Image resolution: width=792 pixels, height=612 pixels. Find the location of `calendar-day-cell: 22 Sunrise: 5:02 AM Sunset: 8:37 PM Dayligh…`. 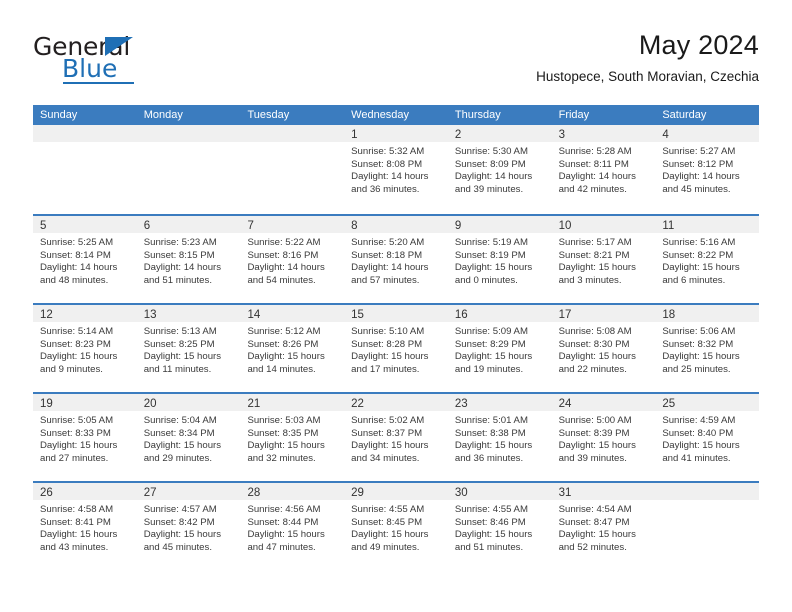

calendar-day-cell: 22 Sunrise: 5:02 AM Sunset: 8:37 PM Dayligh… is located at coordinates (396, 437).